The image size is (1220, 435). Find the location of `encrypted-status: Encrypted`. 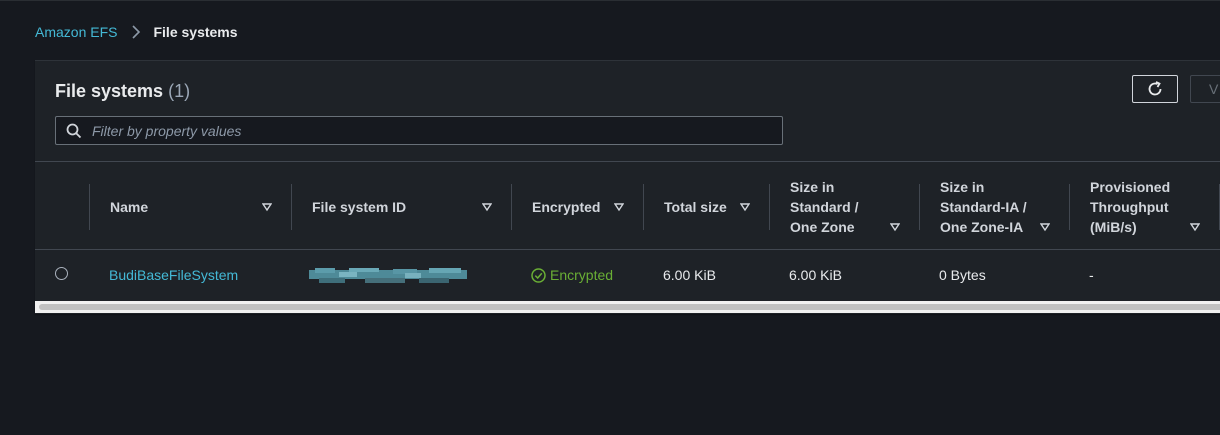

encrypted-status: Encrypted is located at coordinates (572, 275).